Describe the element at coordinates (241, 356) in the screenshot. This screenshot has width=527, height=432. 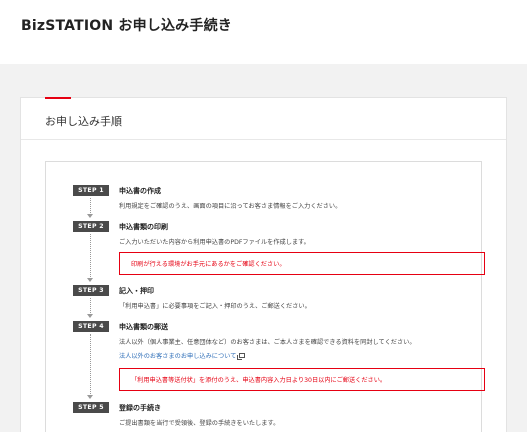
I see `external-window-icon` at that location.